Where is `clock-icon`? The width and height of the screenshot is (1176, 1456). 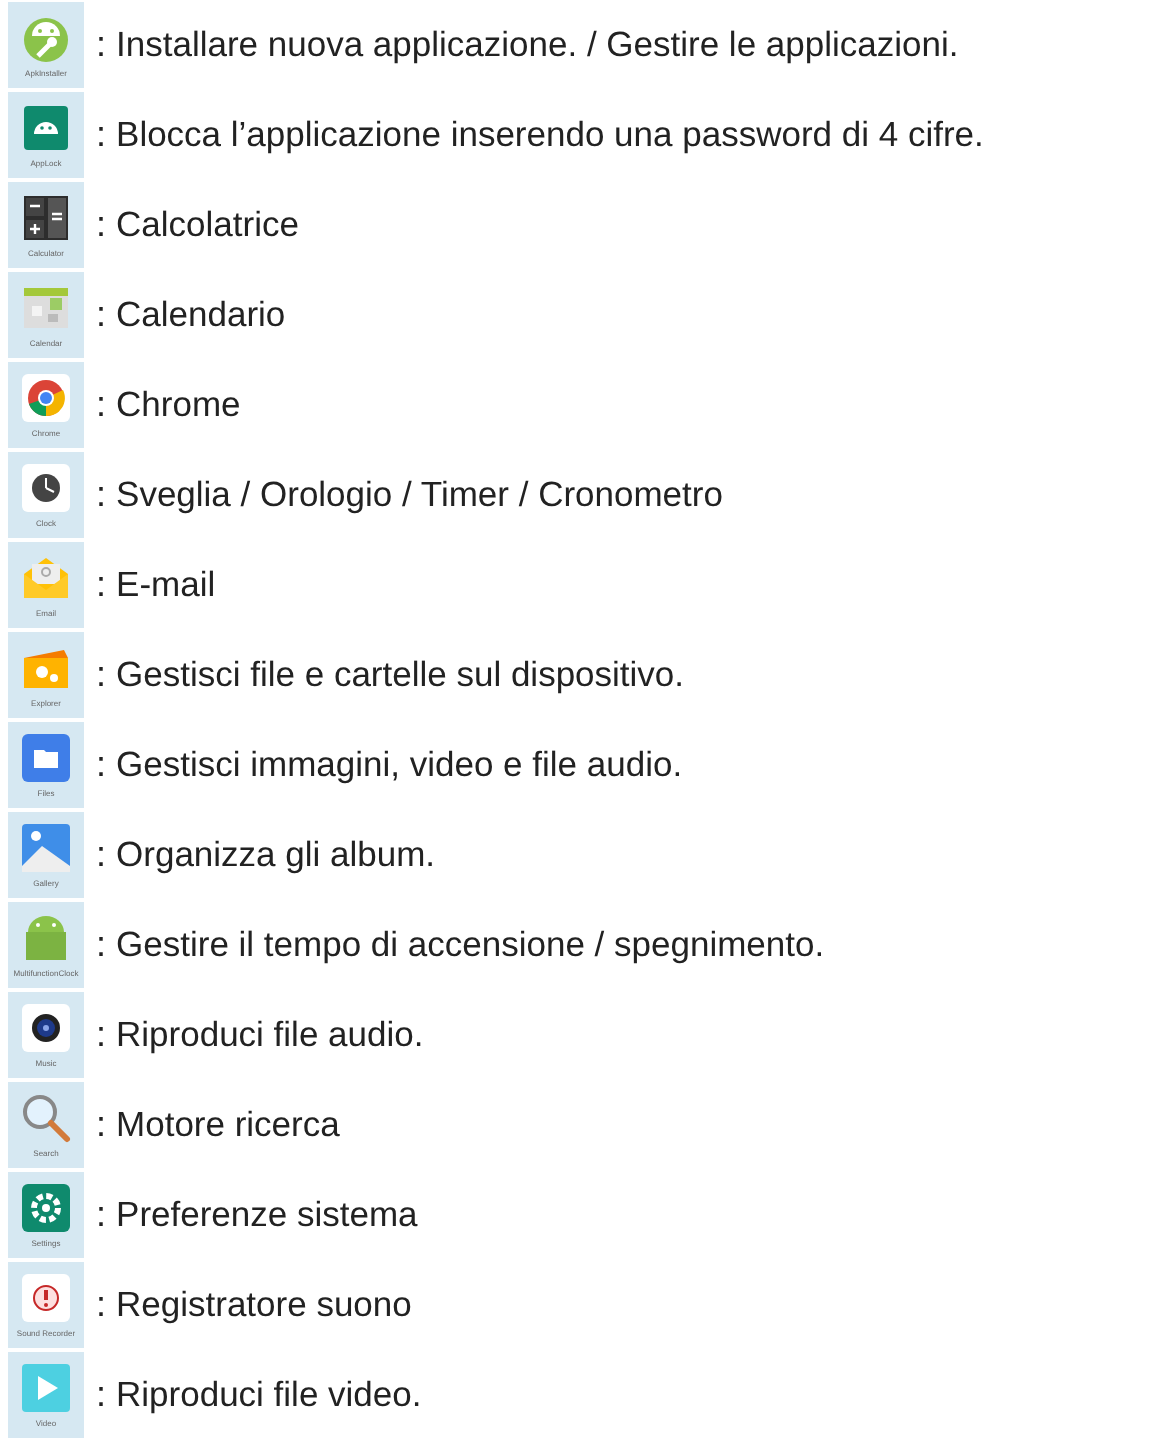 clock-icon is located at coordinates (46, 488).